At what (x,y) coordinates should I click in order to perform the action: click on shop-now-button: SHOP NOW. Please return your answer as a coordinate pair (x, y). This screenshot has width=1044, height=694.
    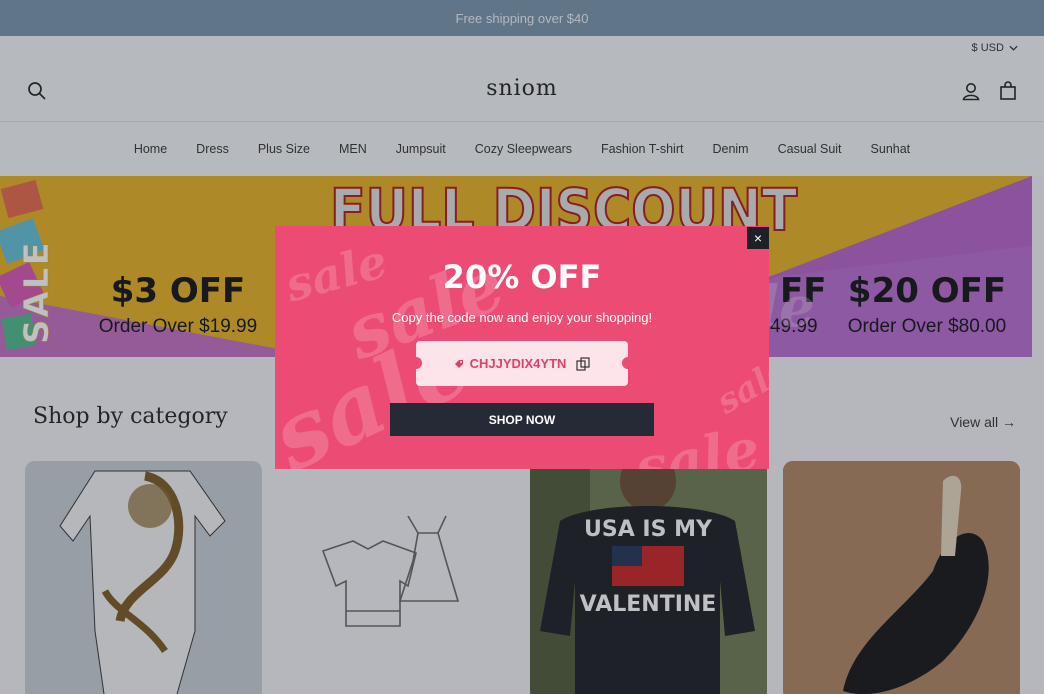
    Looking at the image, I should click on (522, 419).